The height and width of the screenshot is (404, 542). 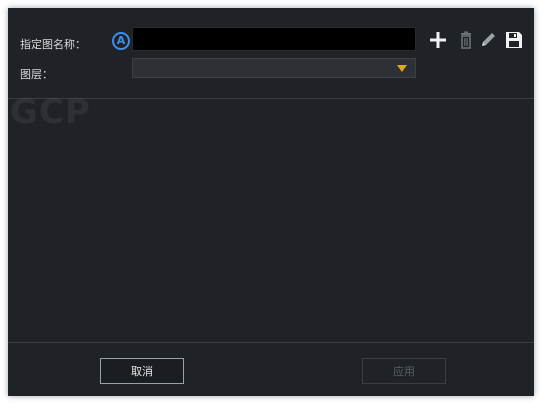 I want to click on auto-name-icon: A, so click(x=121, y=41).